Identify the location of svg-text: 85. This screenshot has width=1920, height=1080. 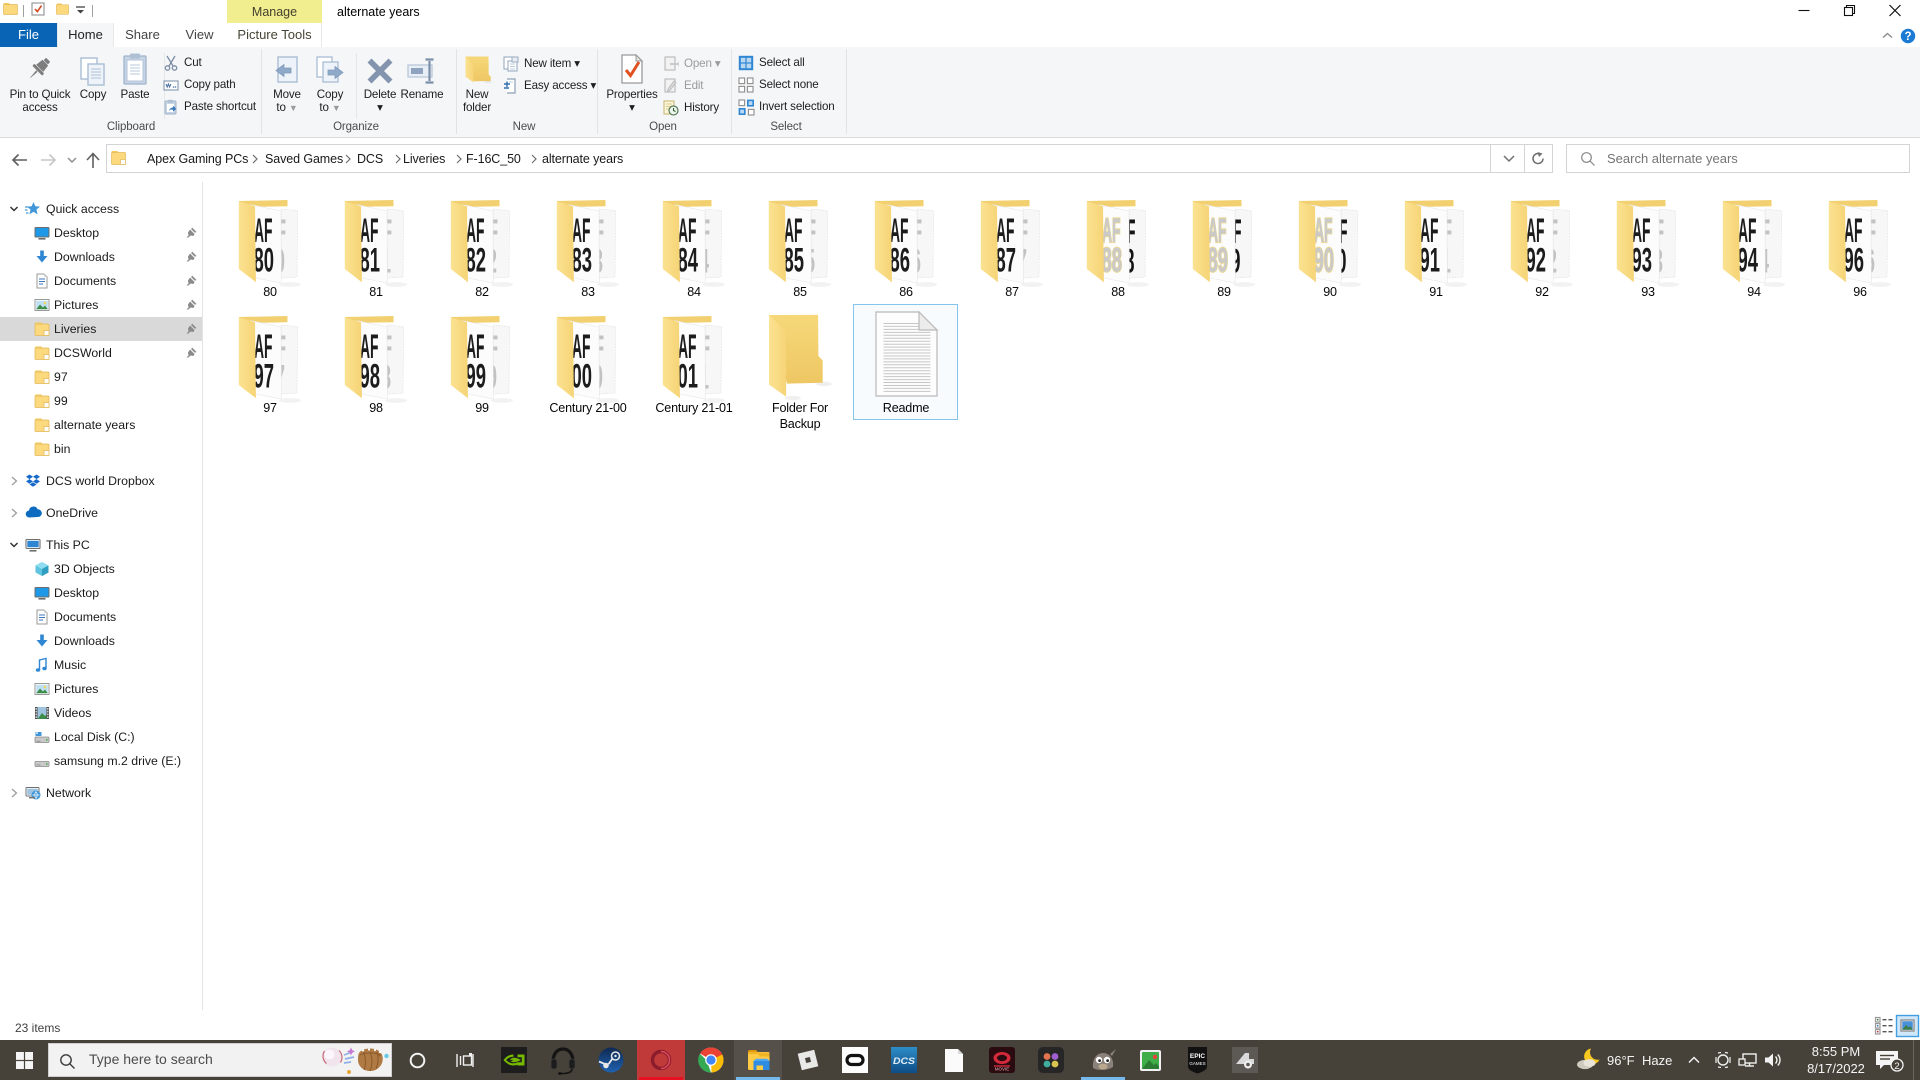
(794, 261).